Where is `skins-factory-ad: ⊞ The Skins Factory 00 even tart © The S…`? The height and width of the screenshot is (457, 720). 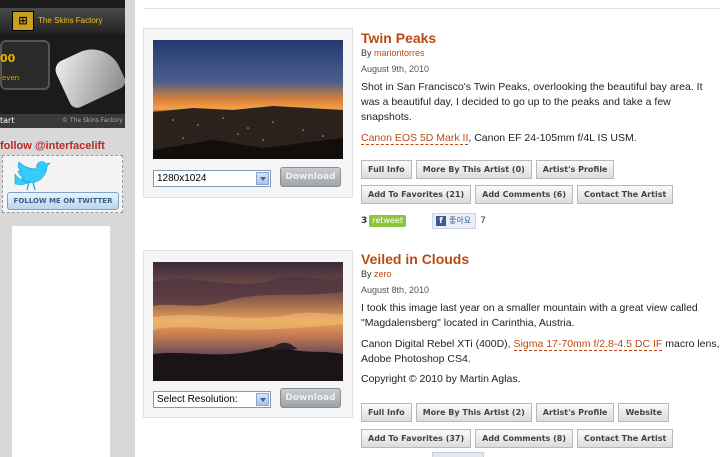 skins-factory-ad: ⊞ The Skins Factory 00 even tart © The S… is located at coordinates (62, 64).